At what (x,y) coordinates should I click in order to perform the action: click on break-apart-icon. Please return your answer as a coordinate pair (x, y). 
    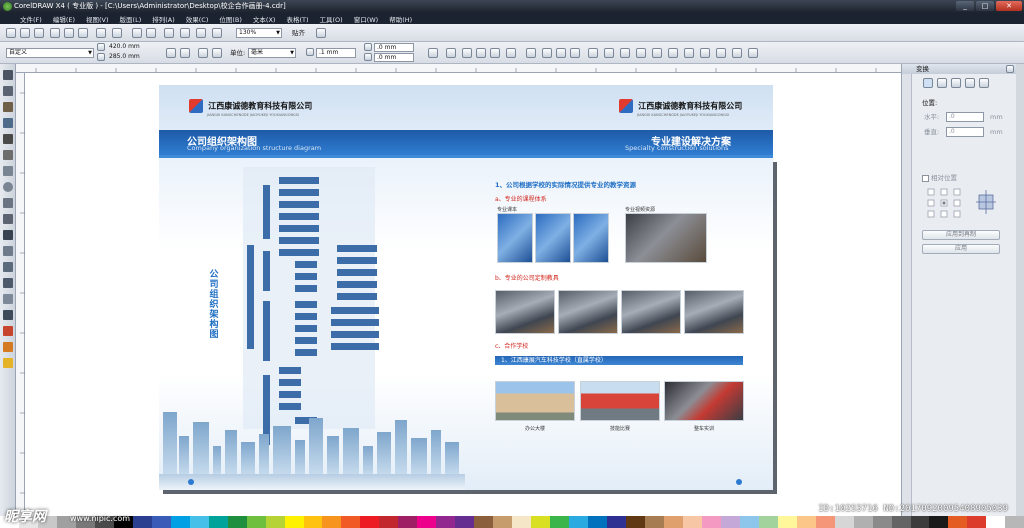
    Looking at the image, I should click on (673, 53).